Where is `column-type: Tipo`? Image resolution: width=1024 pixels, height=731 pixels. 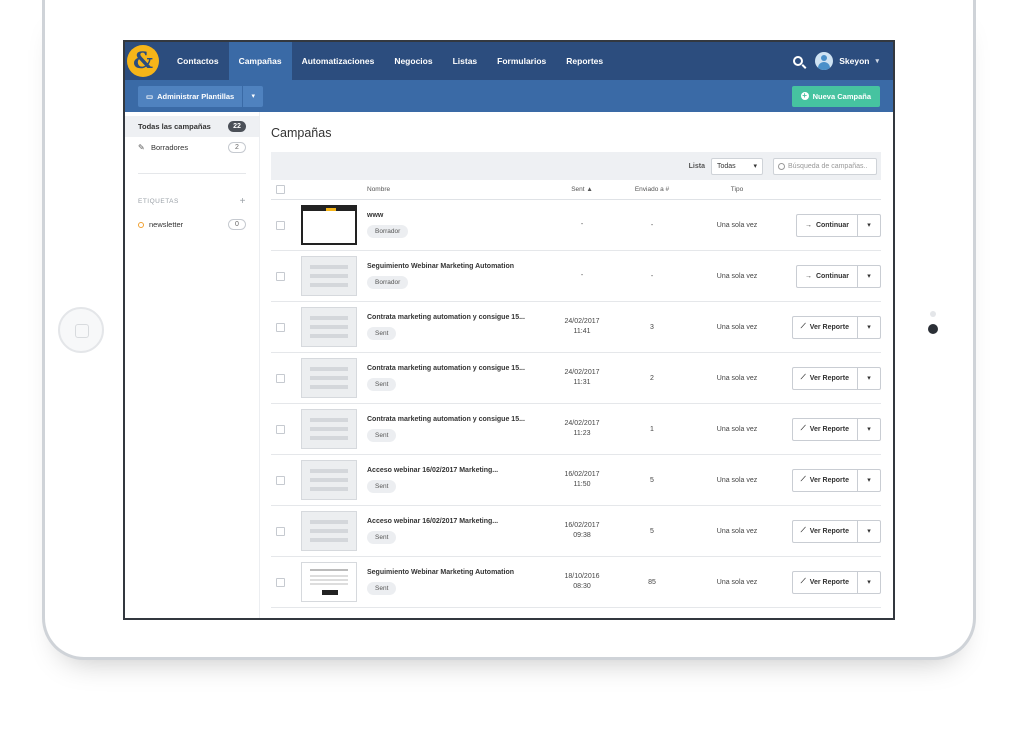 column-type: Tipo is located at coordinates (737, 189).